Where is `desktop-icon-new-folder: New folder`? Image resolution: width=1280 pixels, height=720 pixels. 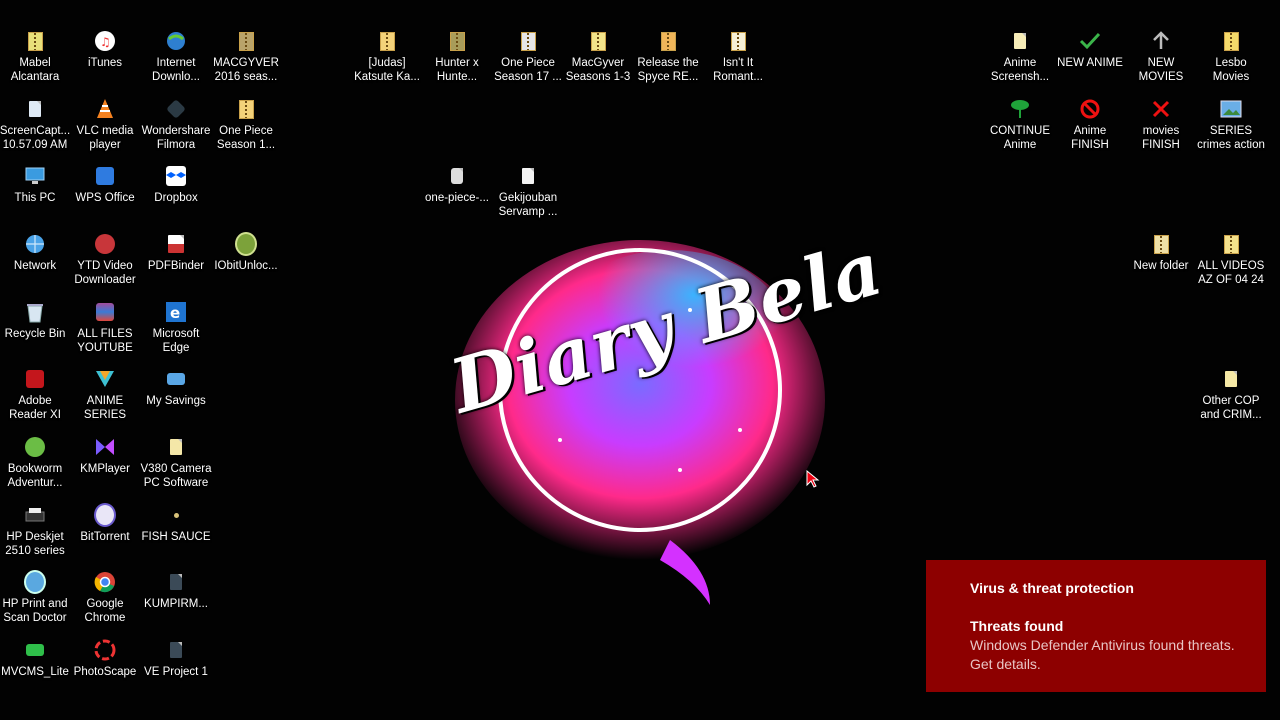 desktop-icon-new-folder: New folder is located at coordinates (1161, 252).